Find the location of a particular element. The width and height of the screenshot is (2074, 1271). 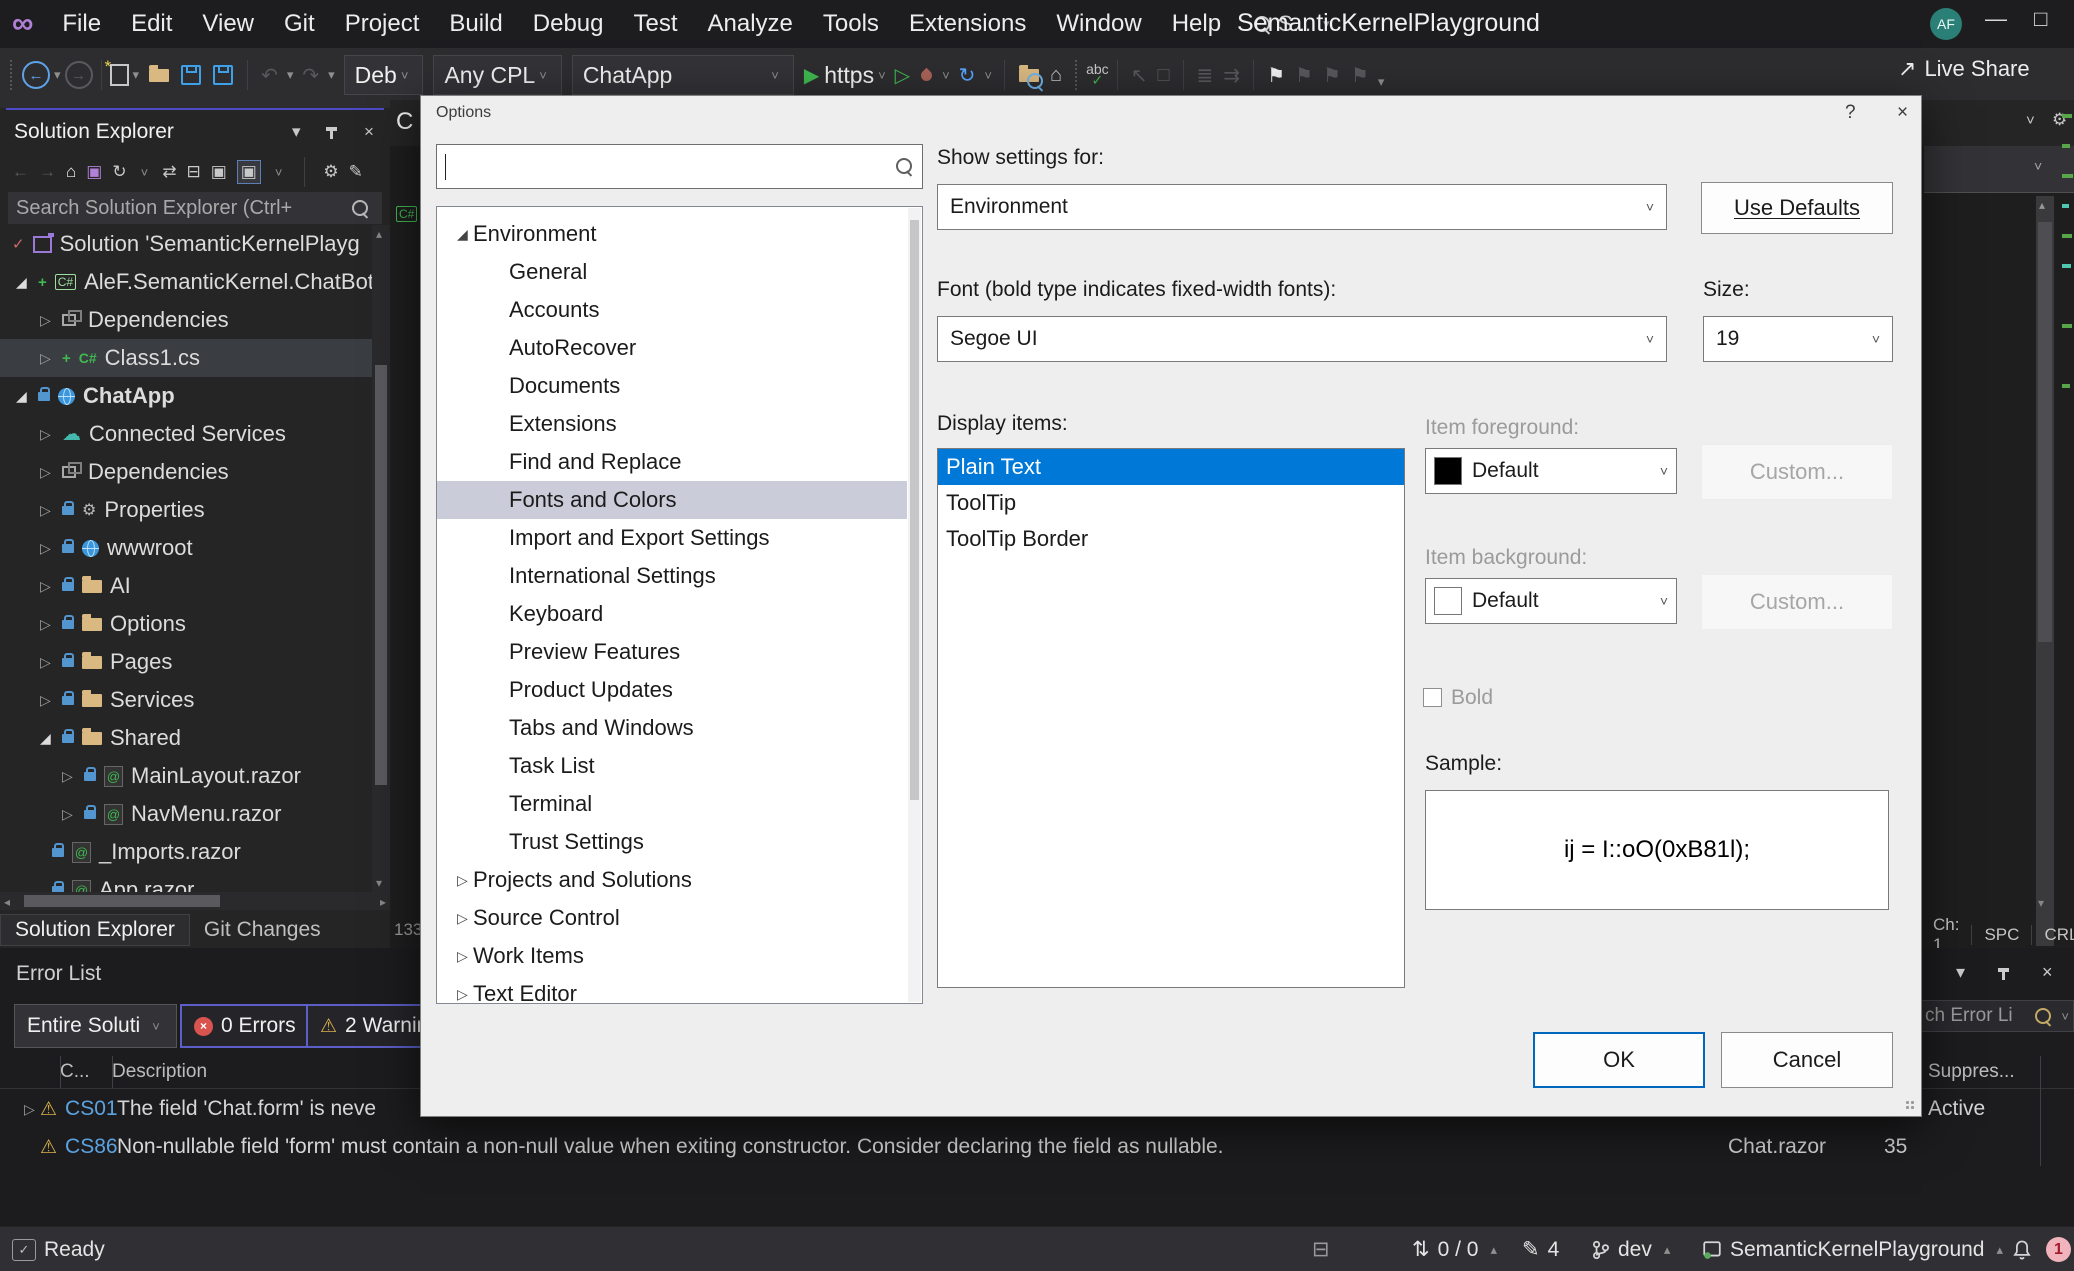

menu-window: Window is located at coordinates (1098, 24).